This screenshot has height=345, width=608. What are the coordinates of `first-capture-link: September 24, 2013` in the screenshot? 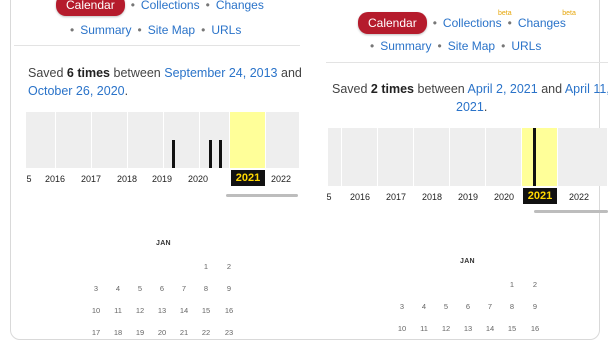 It's located at (220, 73).